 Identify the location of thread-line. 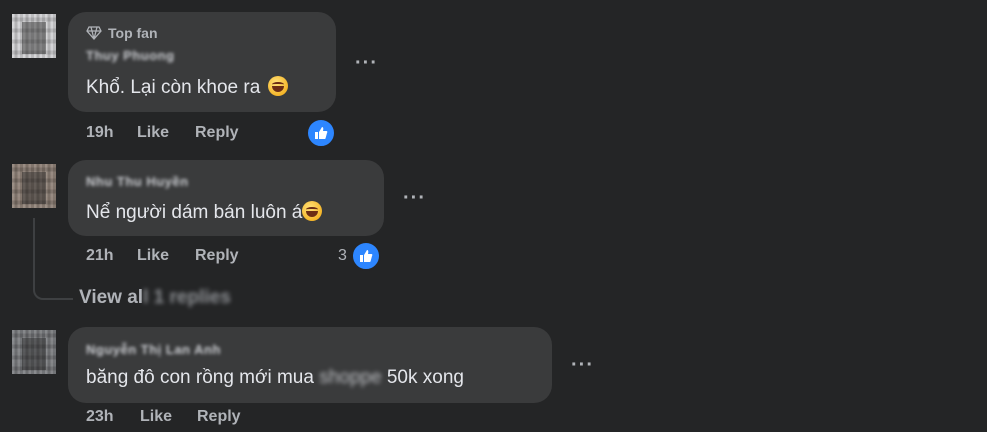
(53, 259).